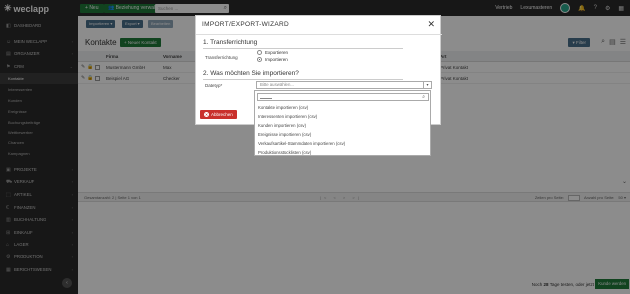  Describe the element at coordinates (259, 52) in the screenshot. I see `radio-export-circle` at that location.